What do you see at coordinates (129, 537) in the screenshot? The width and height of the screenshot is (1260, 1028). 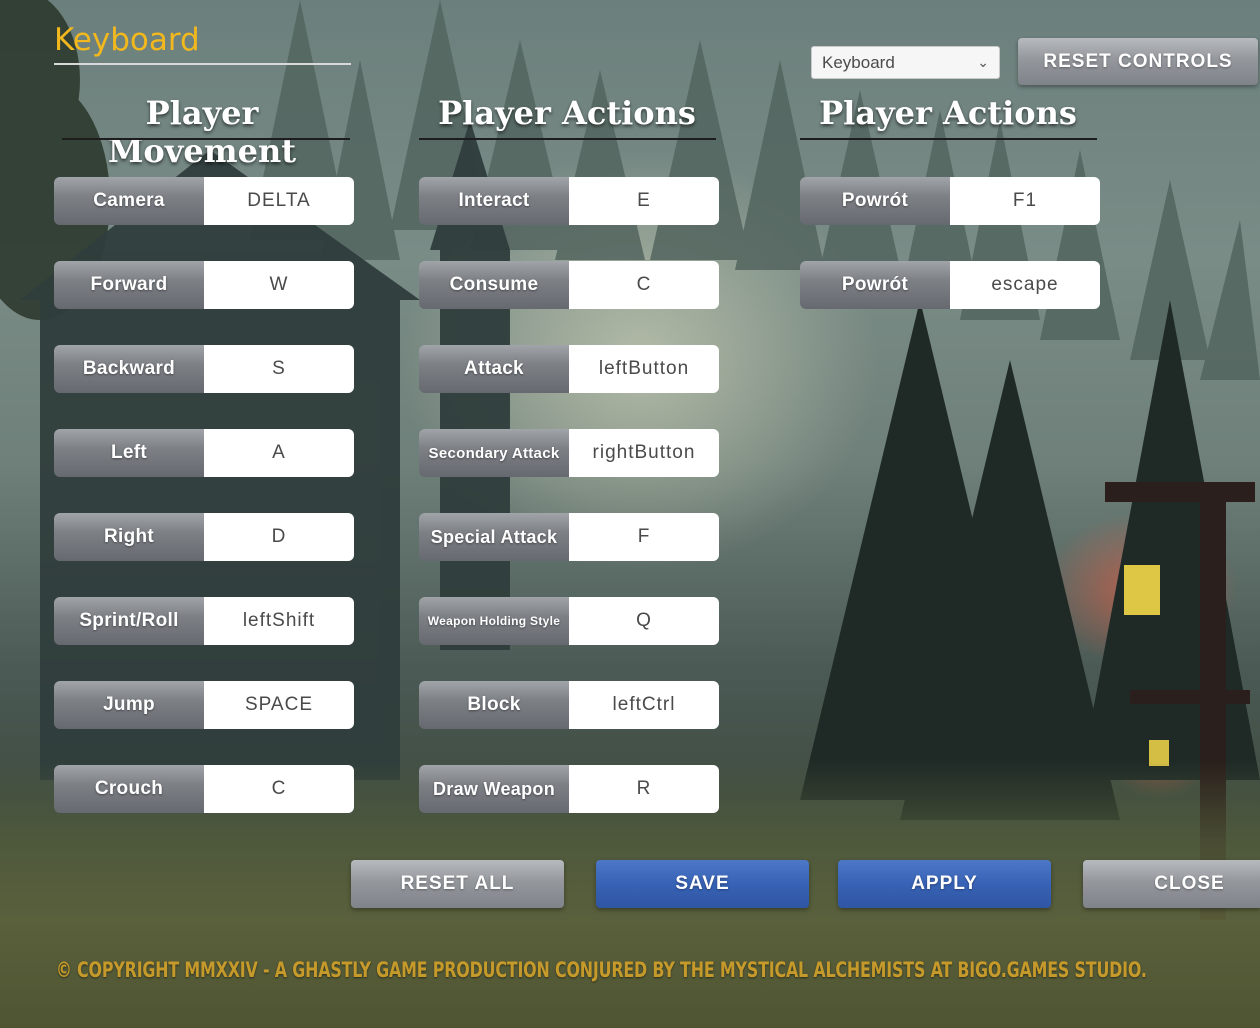 I see `binding-action-label: Right` at bounding box center [129, 537].